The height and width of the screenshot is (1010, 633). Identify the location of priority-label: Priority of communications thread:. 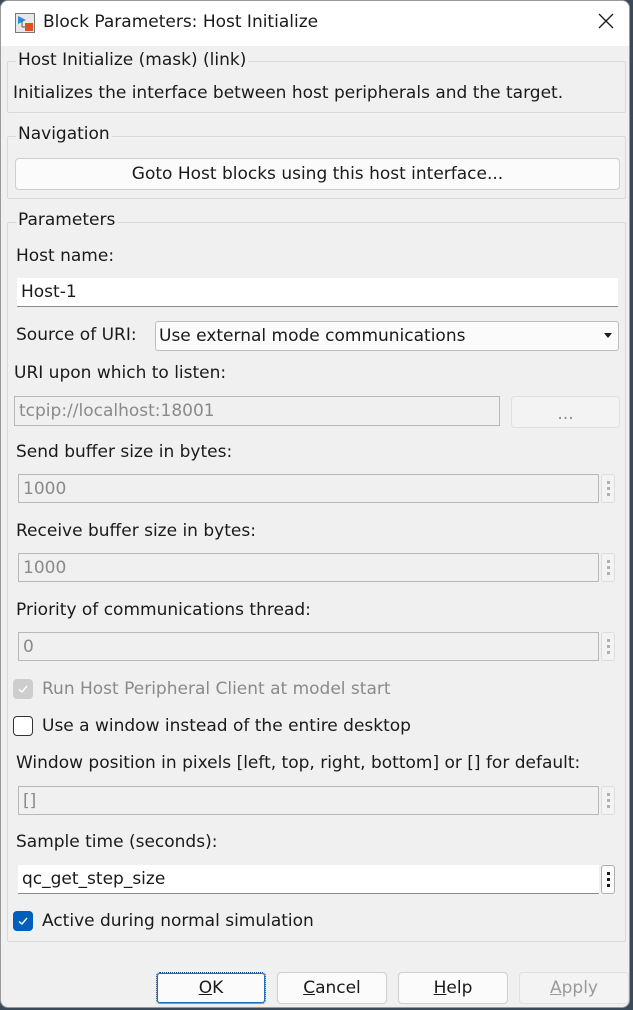
(163, 610).